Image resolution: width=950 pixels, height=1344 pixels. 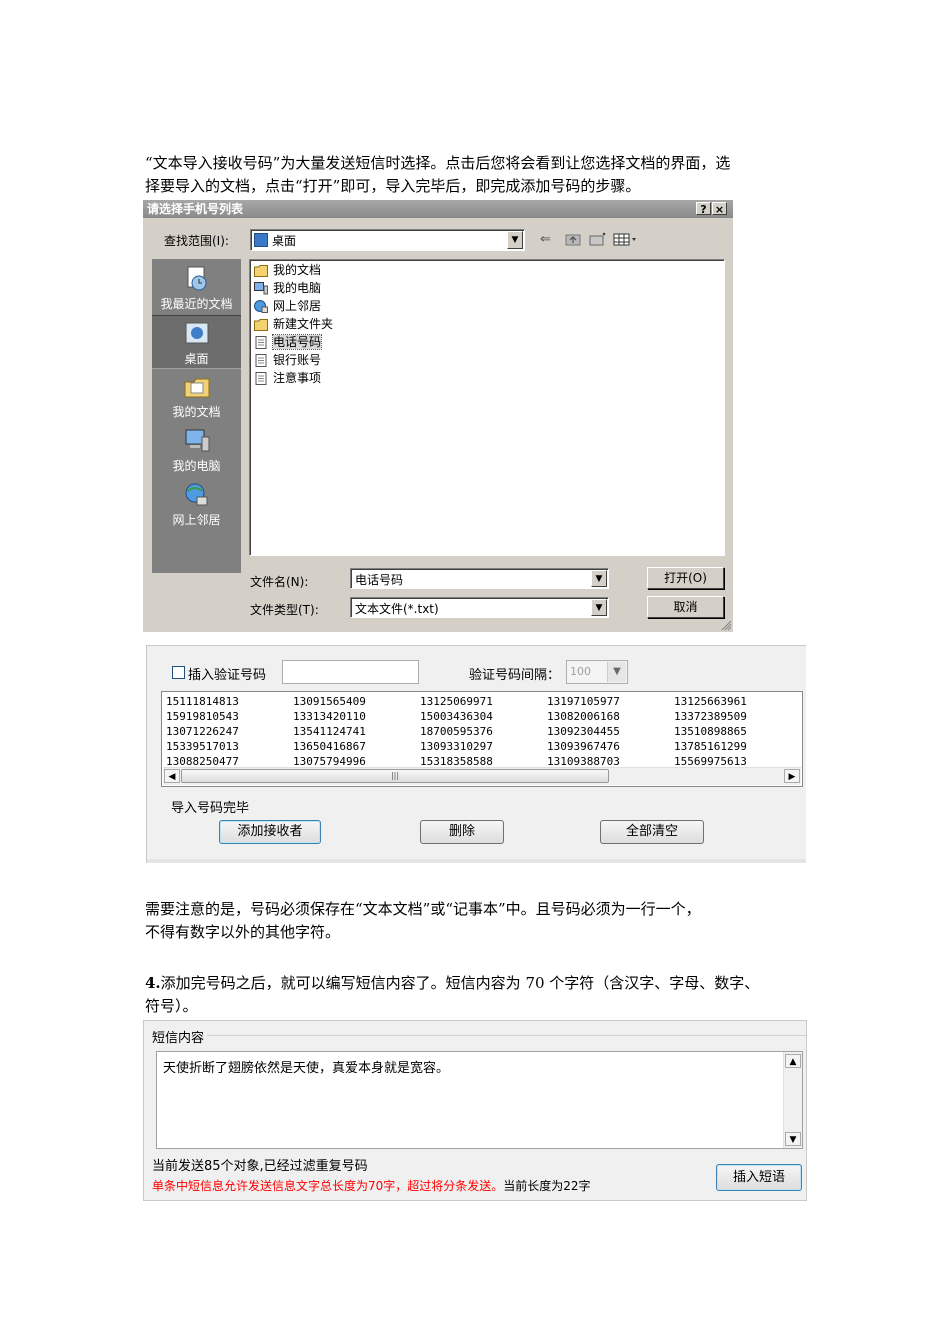 I want to click on scrollbar-thumb: |||, so click(x=395, y=776).